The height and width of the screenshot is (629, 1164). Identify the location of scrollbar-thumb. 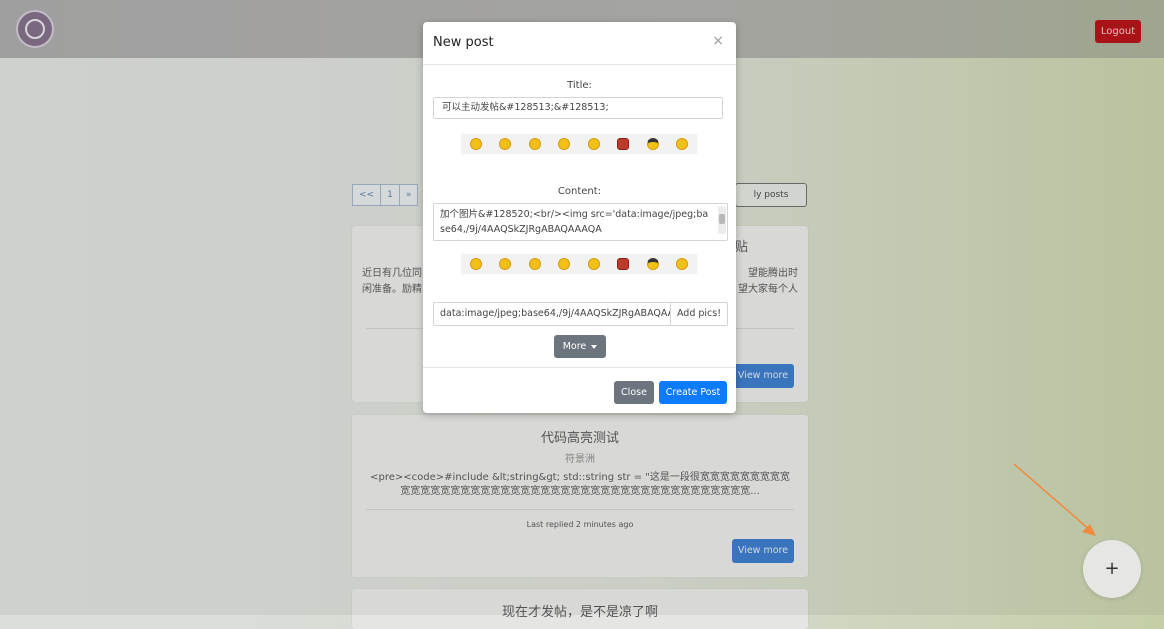
(722, 219).